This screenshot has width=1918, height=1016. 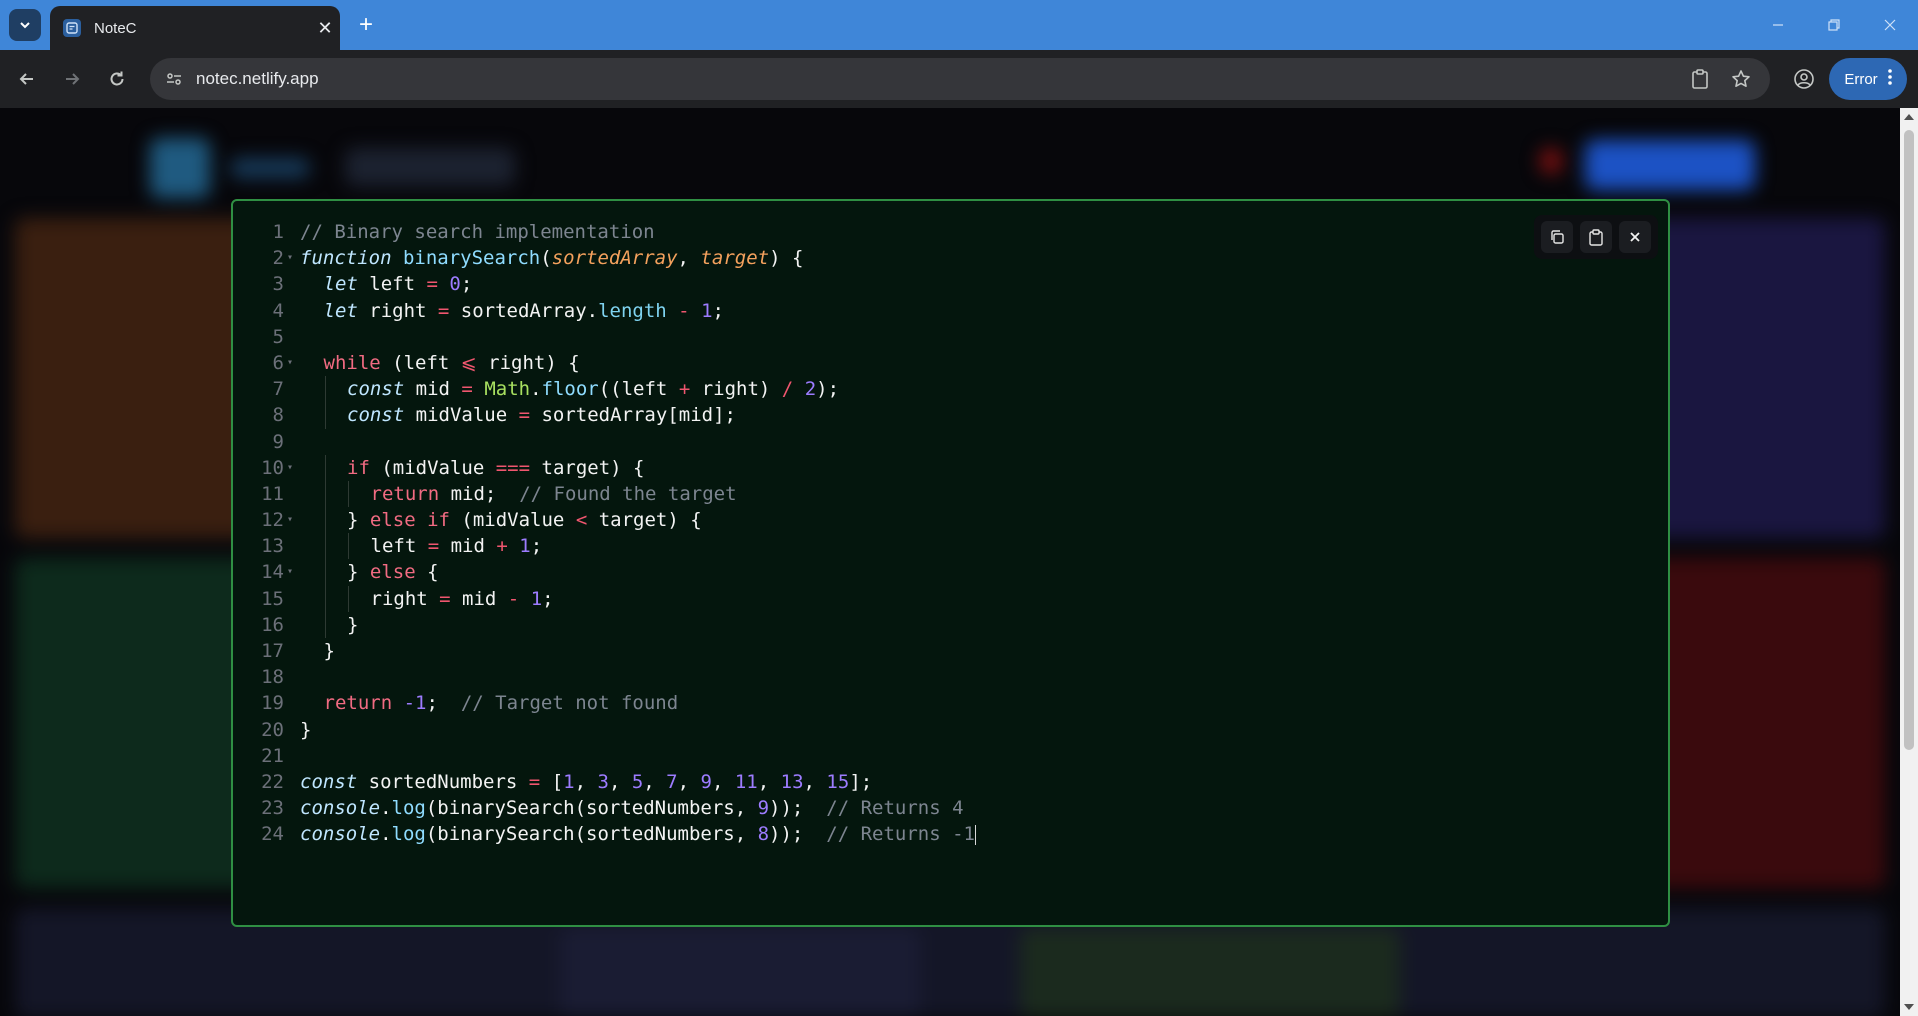 What do you see at coordinates (1868, 79) in the screenshot?
I see `profile-error-button: Error` at bounding box center [1868, 79].